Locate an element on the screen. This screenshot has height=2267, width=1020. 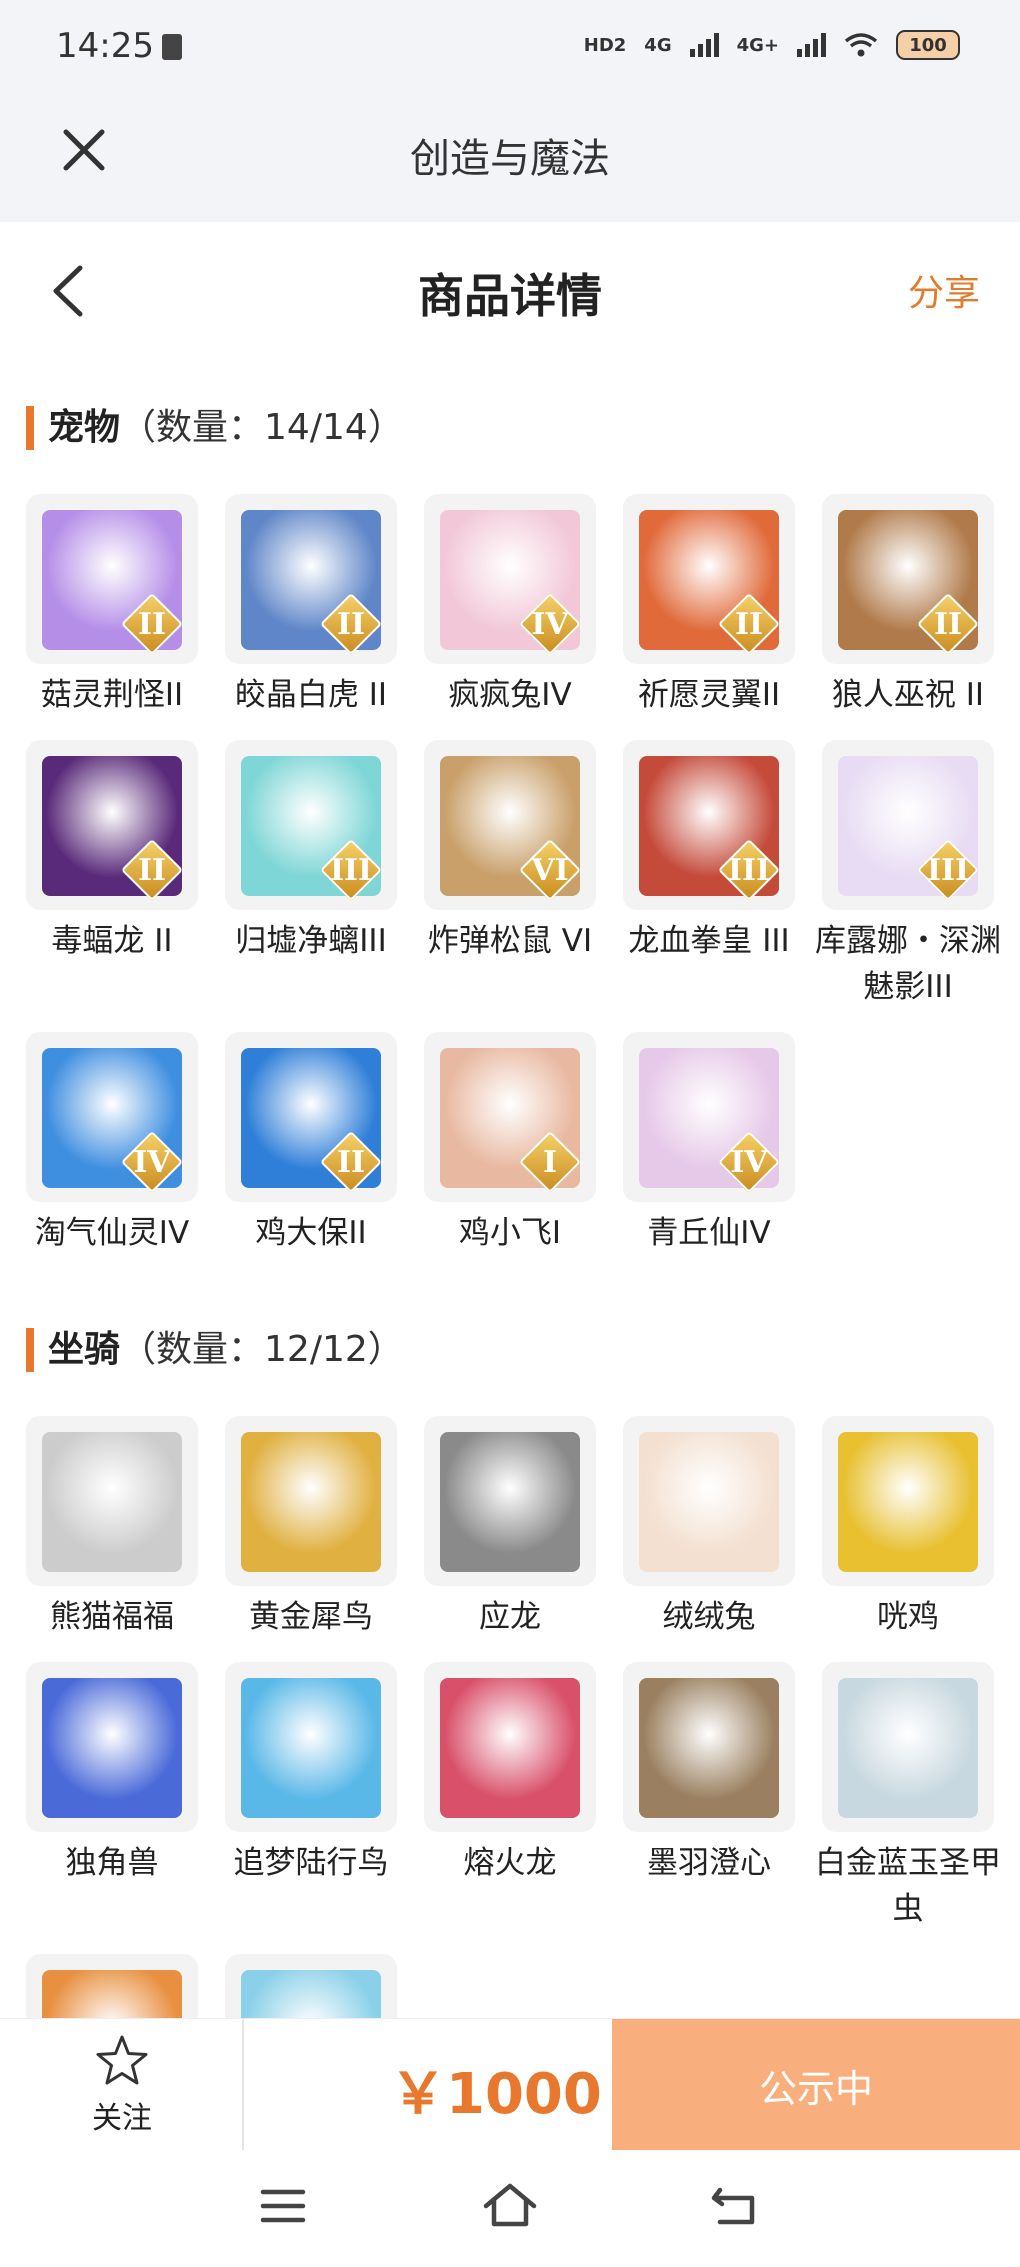
pet-item: II 菇灵荆怪II is located at coordinates (112, 606).